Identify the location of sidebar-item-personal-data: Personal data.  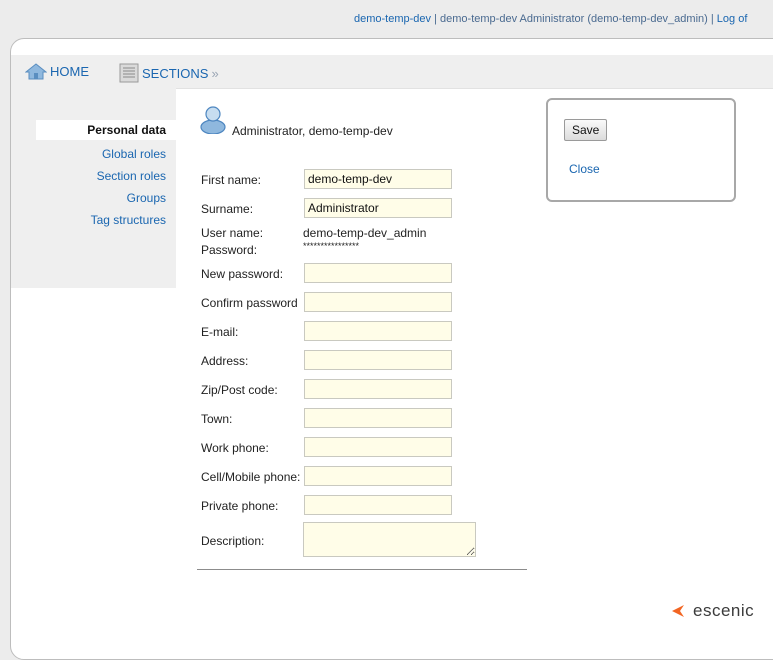
(106, 130).